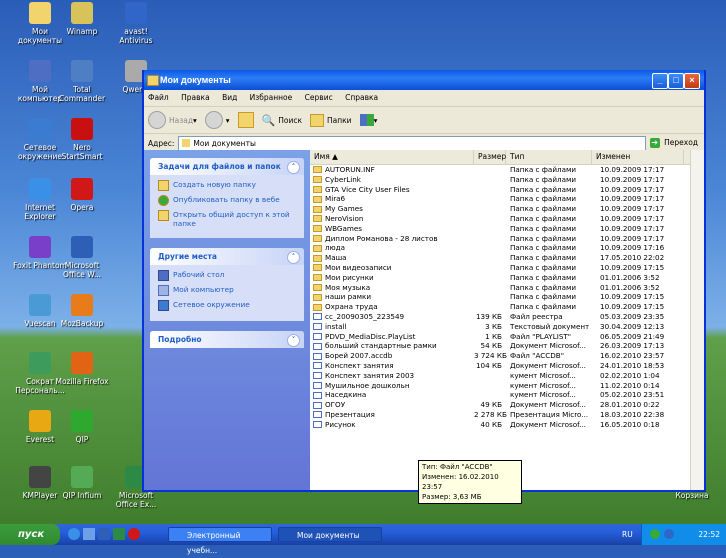 Image resolution: width=726 pixels, height=558 pixels. Describe the element at coordinates (549, 157) in the screenshot. I see `col-type: Тип` at that location.